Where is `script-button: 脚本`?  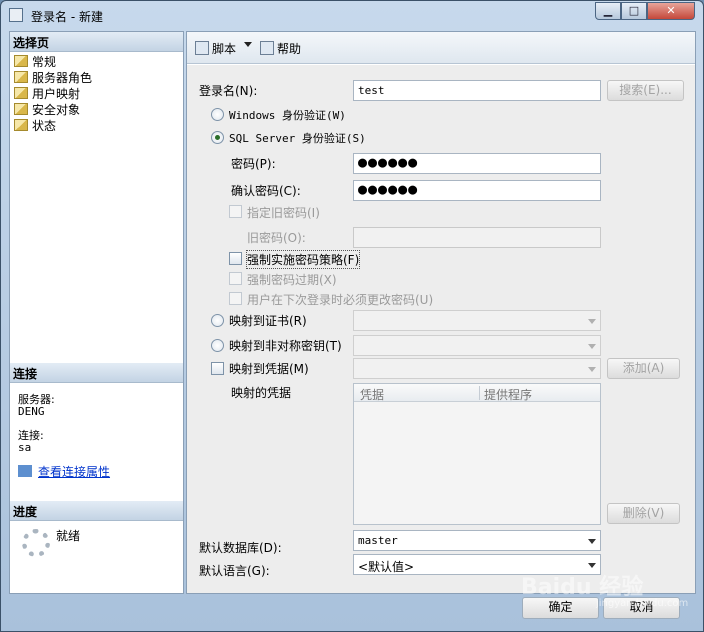
script-button: 脚本 is located at coordinates (215, 48).